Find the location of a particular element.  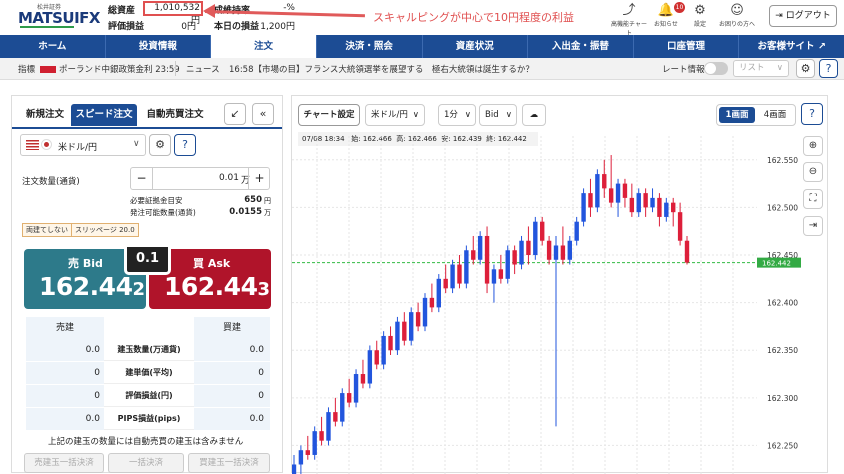

jp-flag-dot is located at coordinates (46, 144).